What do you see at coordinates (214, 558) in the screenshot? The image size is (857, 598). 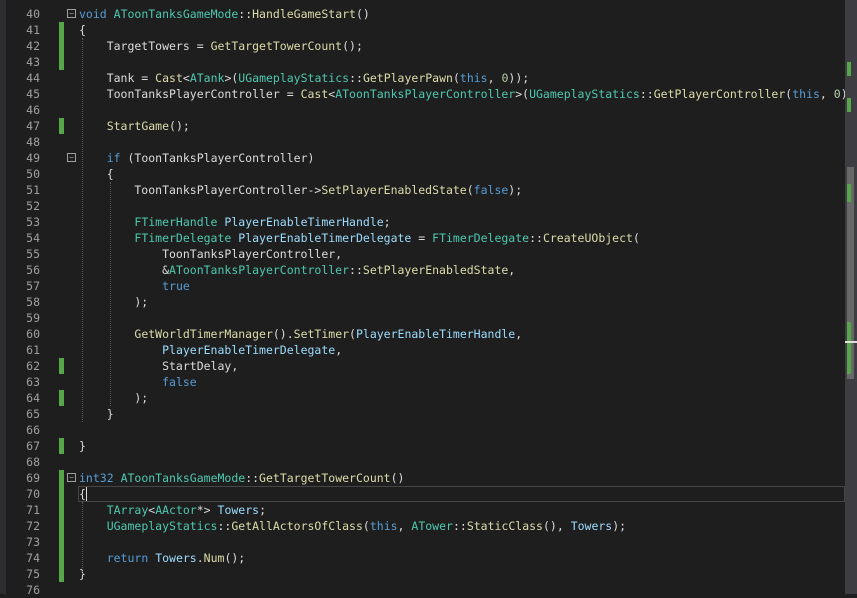 I see `code-token: Num` at bounding box center [214, 558].